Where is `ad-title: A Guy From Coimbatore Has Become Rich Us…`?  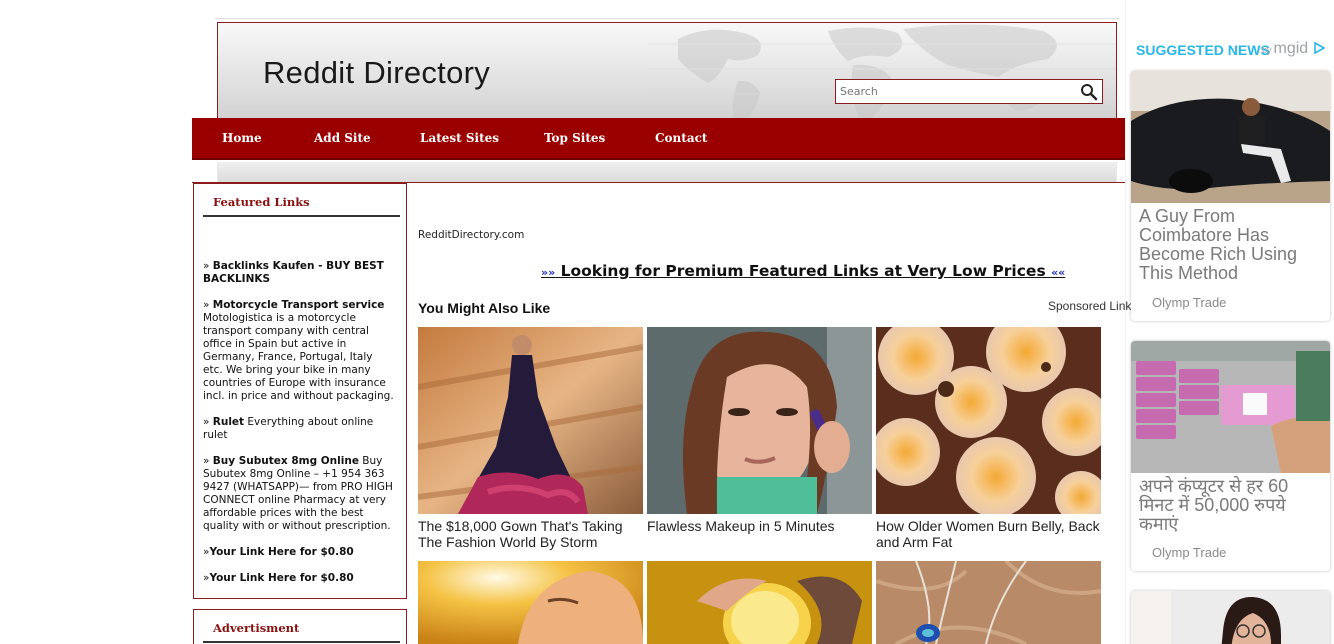 ad-title: A Guy From Coimbatore Has Become Rich Us… is located at coordinates (1218, 244).